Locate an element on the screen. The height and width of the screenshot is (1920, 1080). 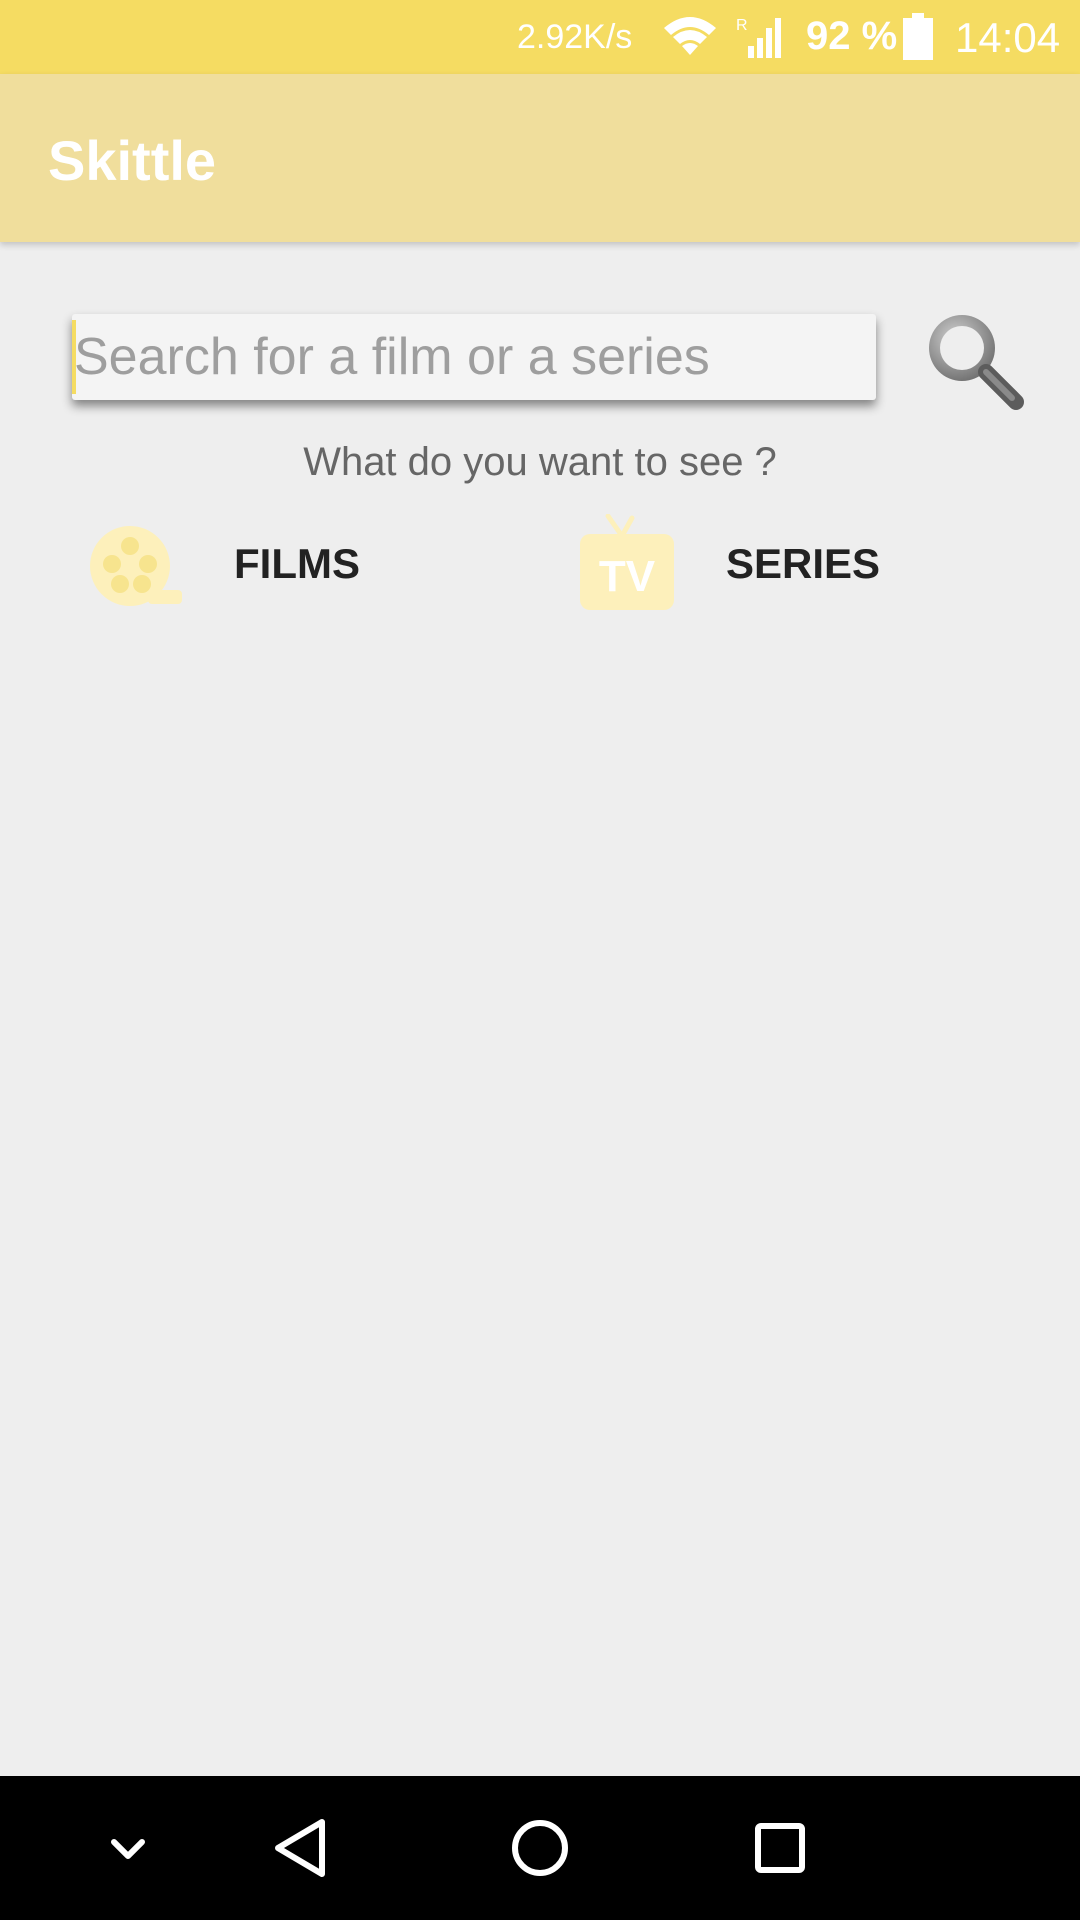
svg-text: TV is located at coordinates (627, 576).